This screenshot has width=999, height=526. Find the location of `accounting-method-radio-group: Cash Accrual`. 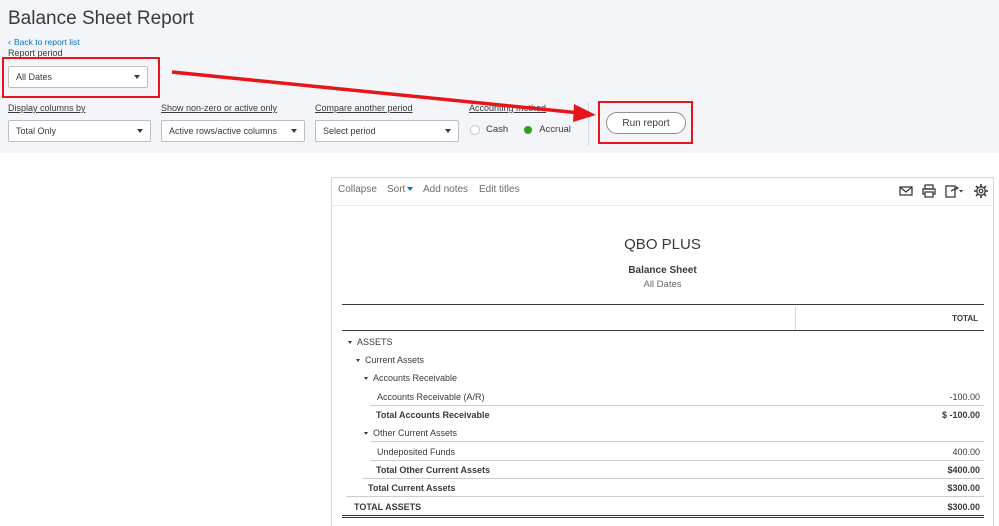

accounting-method-radio-group: Cash Accrual is located at coordinates (528, 129).